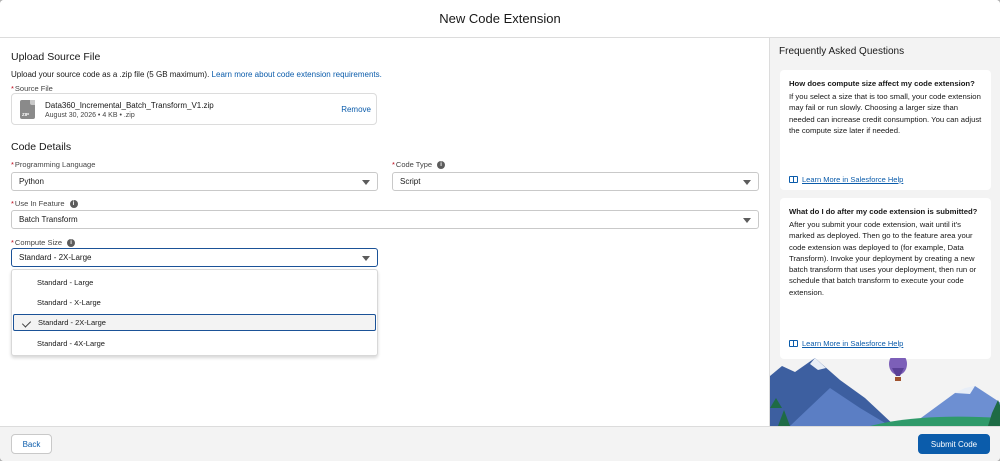  I want to click on programming-language-label-text: Programming Language, so click(55, 164).